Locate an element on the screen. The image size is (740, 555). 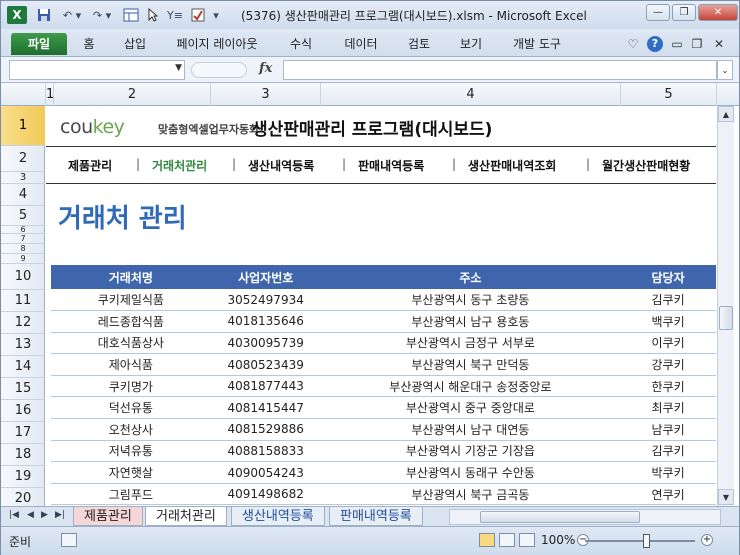
name-box-dropdown-icon: ▼ is located at coordinates (178, 68).